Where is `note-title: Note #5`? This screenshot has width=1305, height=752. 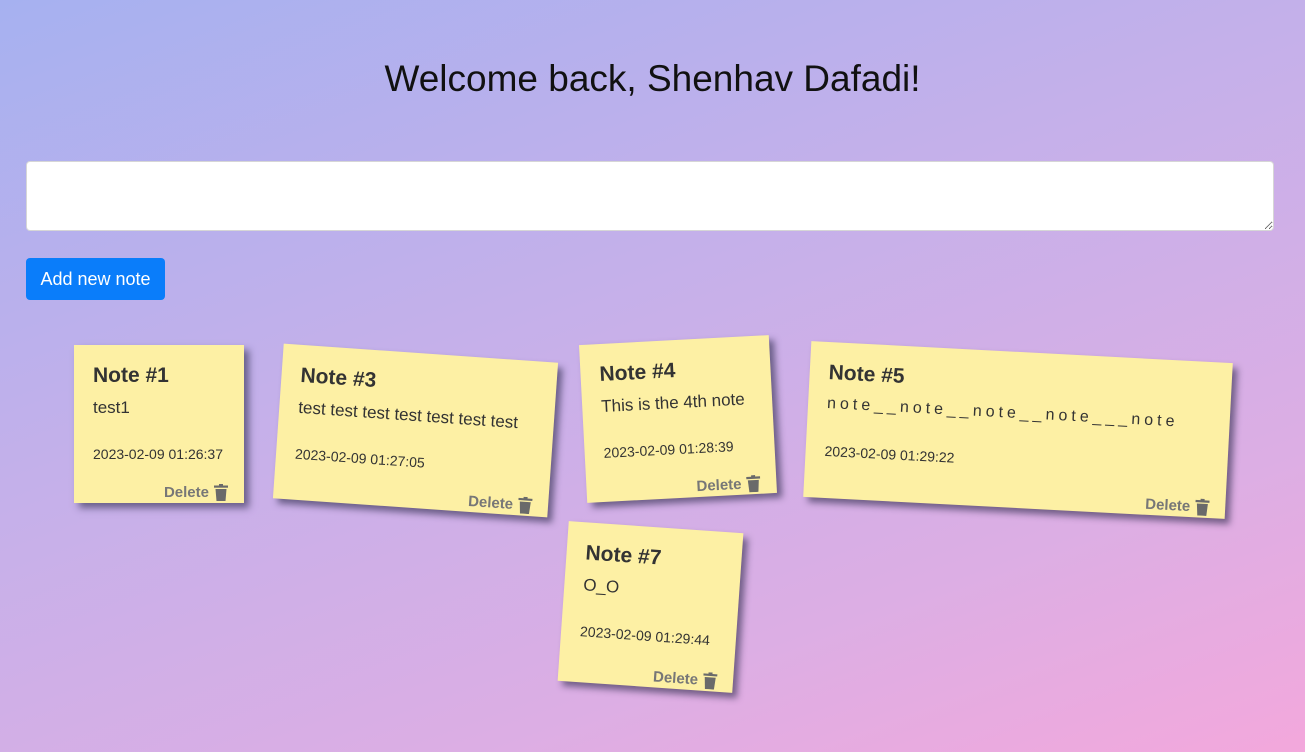
note-title: Note #5 is located at coordinates (867, 374).